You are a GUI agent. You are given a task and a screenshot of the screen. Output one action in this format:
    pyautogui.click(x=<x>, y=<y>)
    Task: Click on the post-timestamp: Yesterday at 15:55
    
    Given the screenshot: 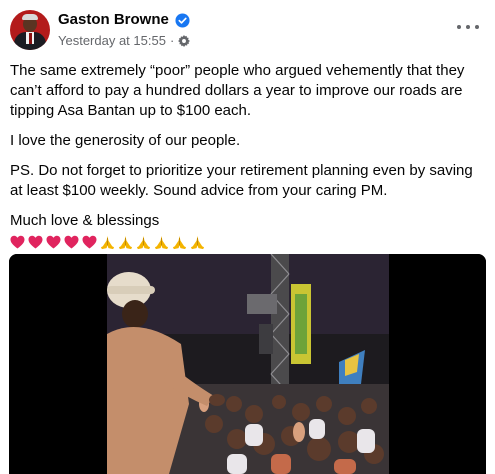 What is the action you would take?
    pyautogui.click(x=112, y=40)
    